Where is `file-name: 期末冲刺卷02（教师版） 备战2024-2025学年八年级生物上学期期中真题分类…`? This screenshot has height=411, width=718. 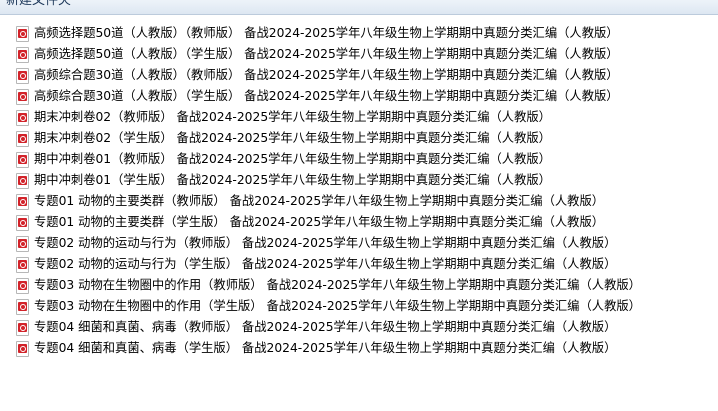
file-name: 期末冲刺卷02（教师版） 备战2024-2025学年八年级生物上学期期中真题分类… is located at coordinates (292, 117).